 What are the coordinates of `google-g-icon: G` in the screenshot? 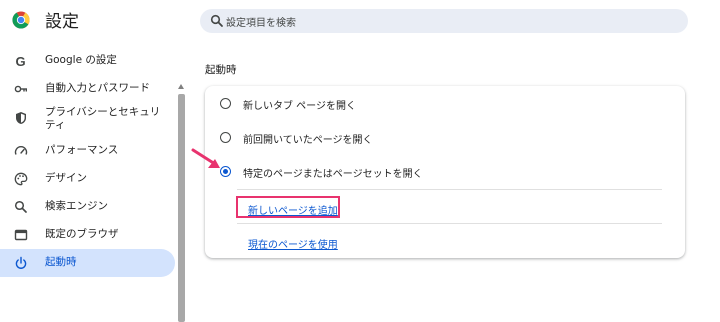 It's located at (21, 61).